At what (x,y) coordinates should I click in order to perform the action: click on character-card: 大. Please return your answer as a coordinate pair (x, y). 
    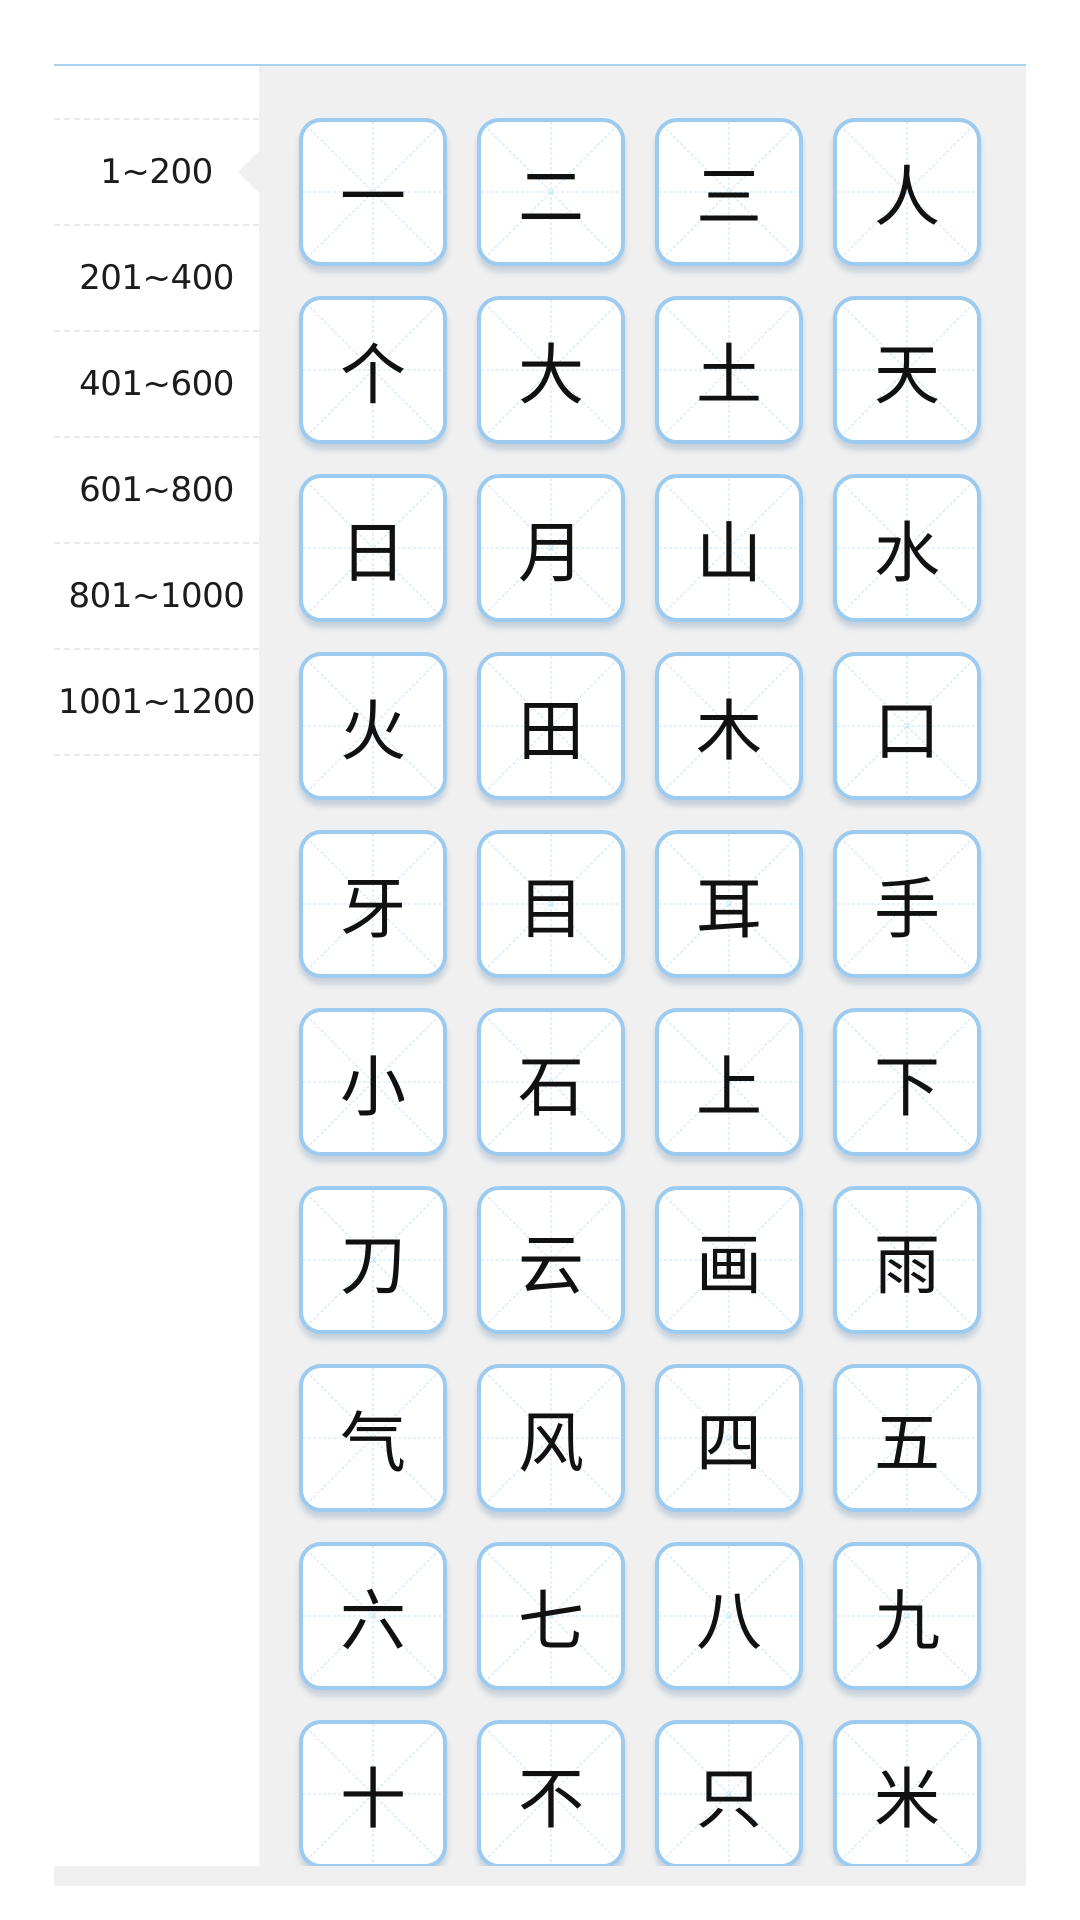
    Looking at the image, I should click on (551, 370).